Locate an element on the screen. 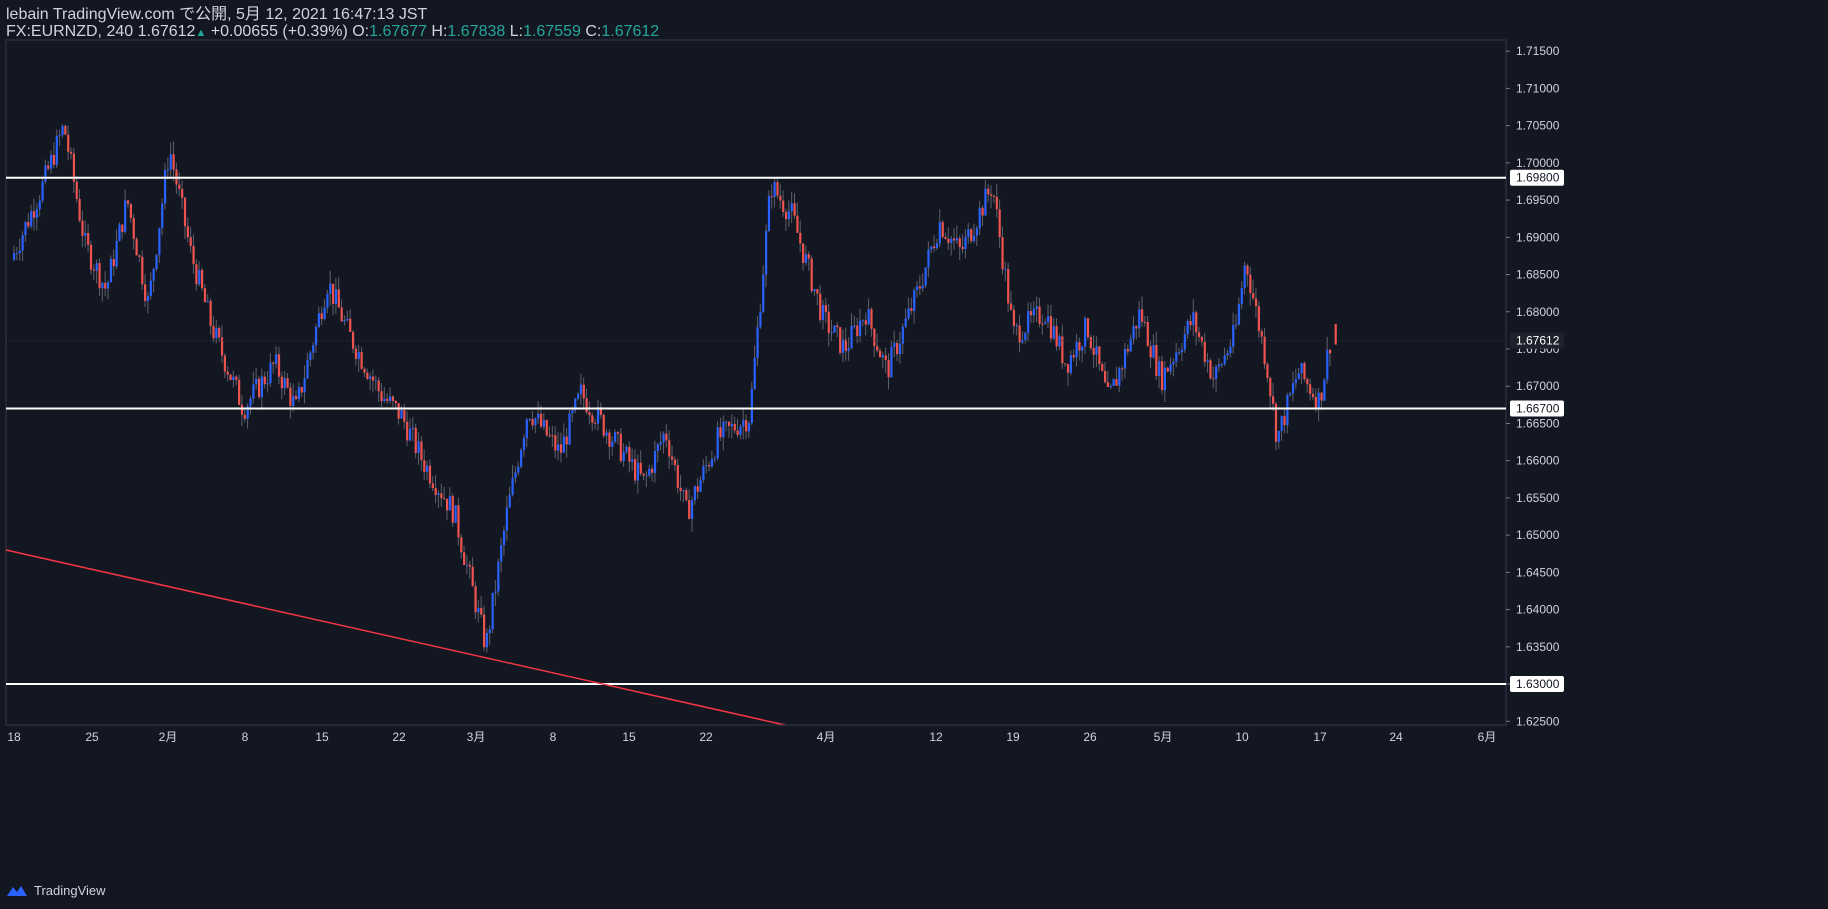  x-tick-label: 15 is located at coordinates (629, 737).